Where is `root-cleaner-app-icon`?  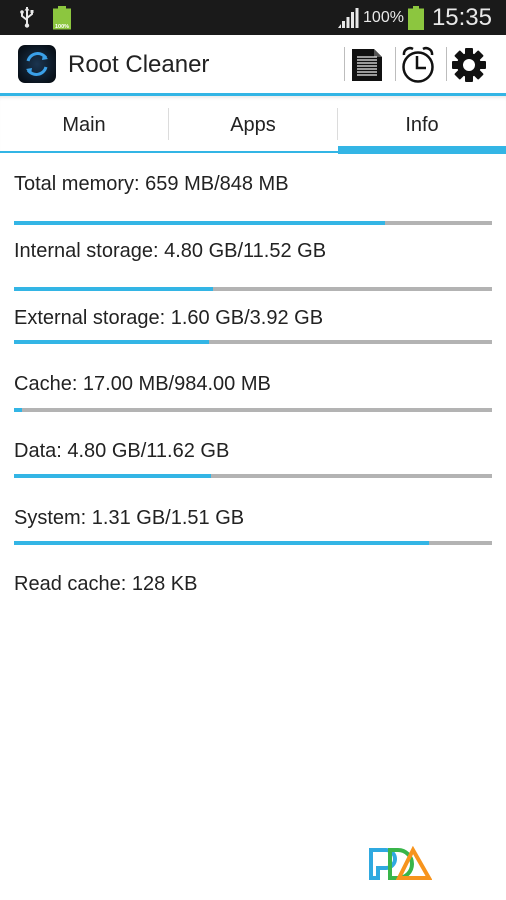
root-cleaner-app-icon is located at coordinates (37, 64).